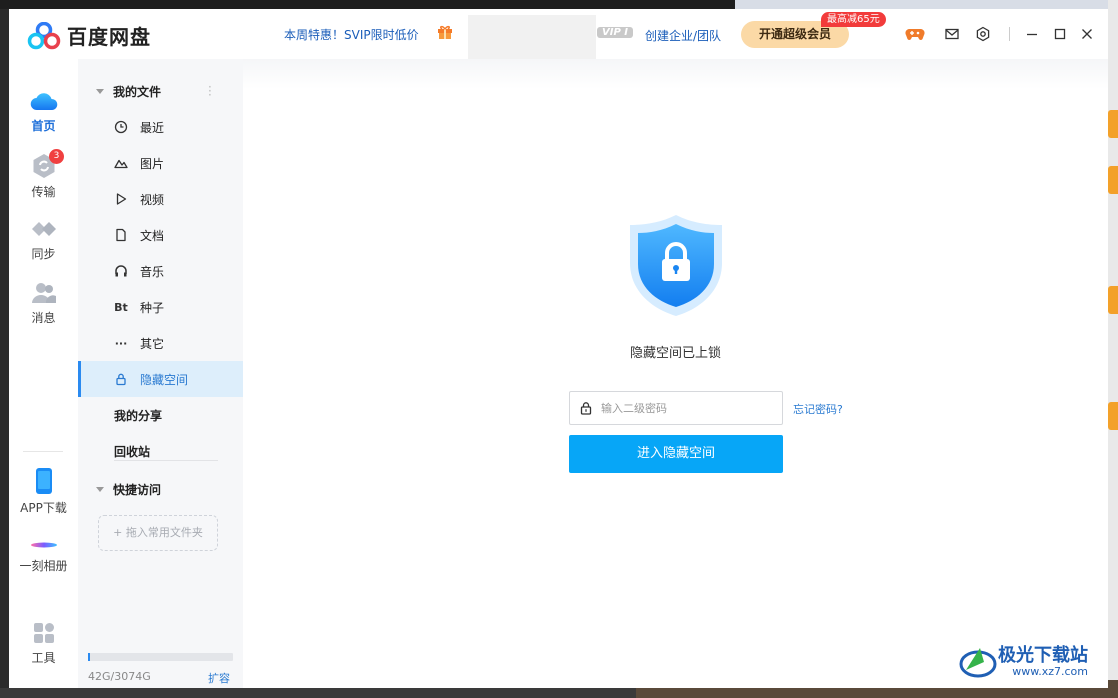 The width and height of the screenshot is (1118, 698). Describe the element at coordinates (675, 74) in the screenshot. I see `main-header-band` at that location.